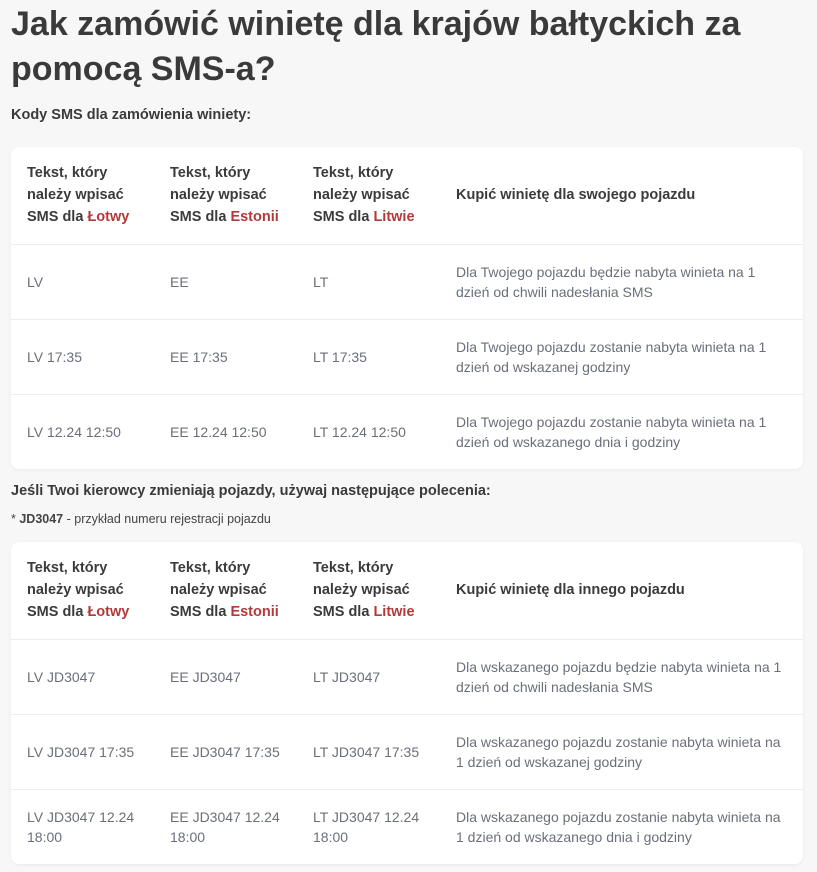 The image size is (817, 872). What do you see at coordinates (225, 282) in the screenshot?
I see `cell-estonia-code: EE` at bounding box center [225, 282].